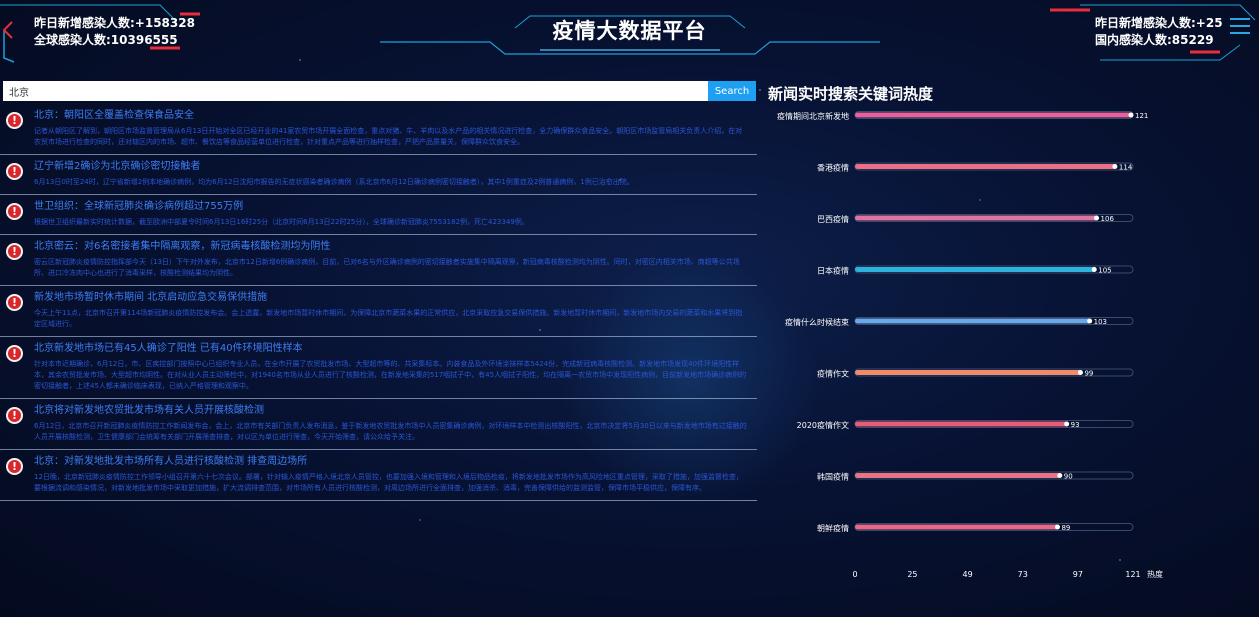 The image size is (1259, 617). I want to click on news-title-link: 北京：朝阳区全覆盖检查保食品安全, so click(395, 116).